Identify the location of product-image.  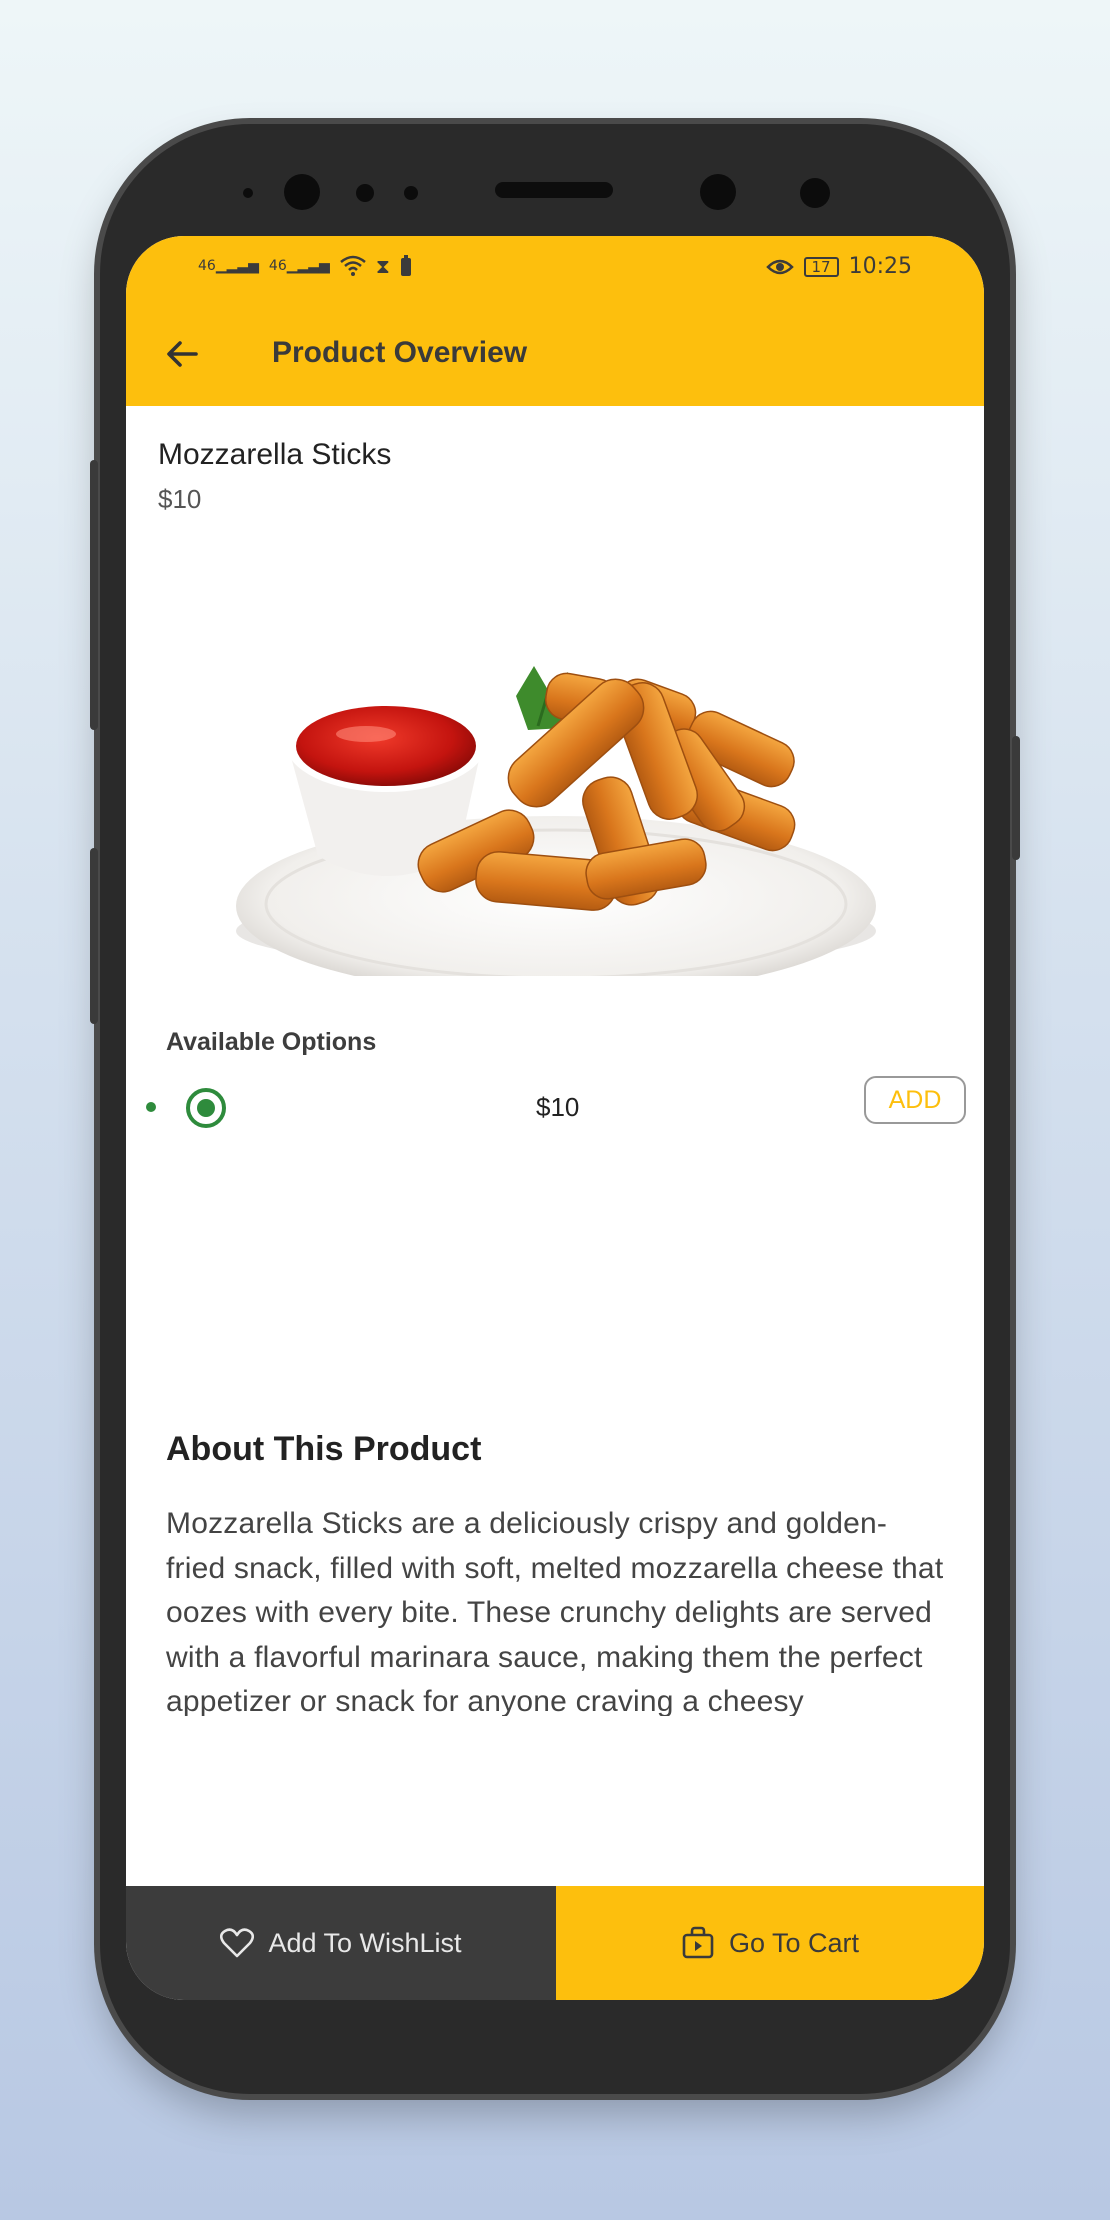
(556, 821).